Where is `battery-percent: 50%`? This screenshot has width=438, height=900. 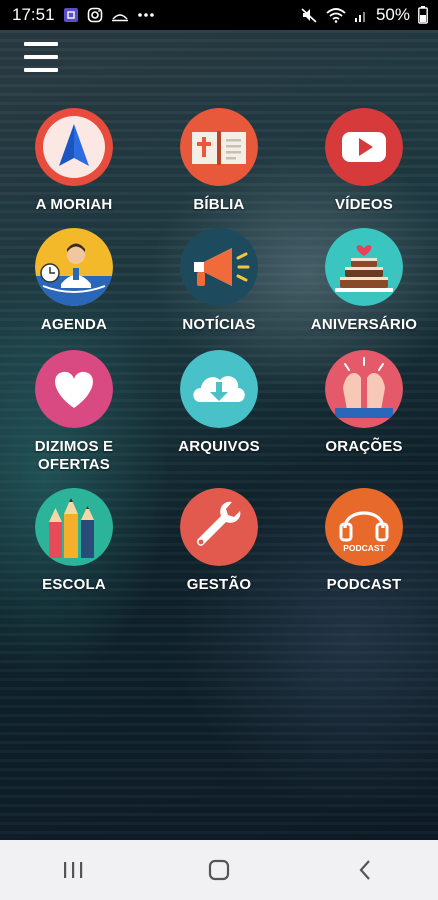 battery-percent: 50% is located at coordinates (392, 14).